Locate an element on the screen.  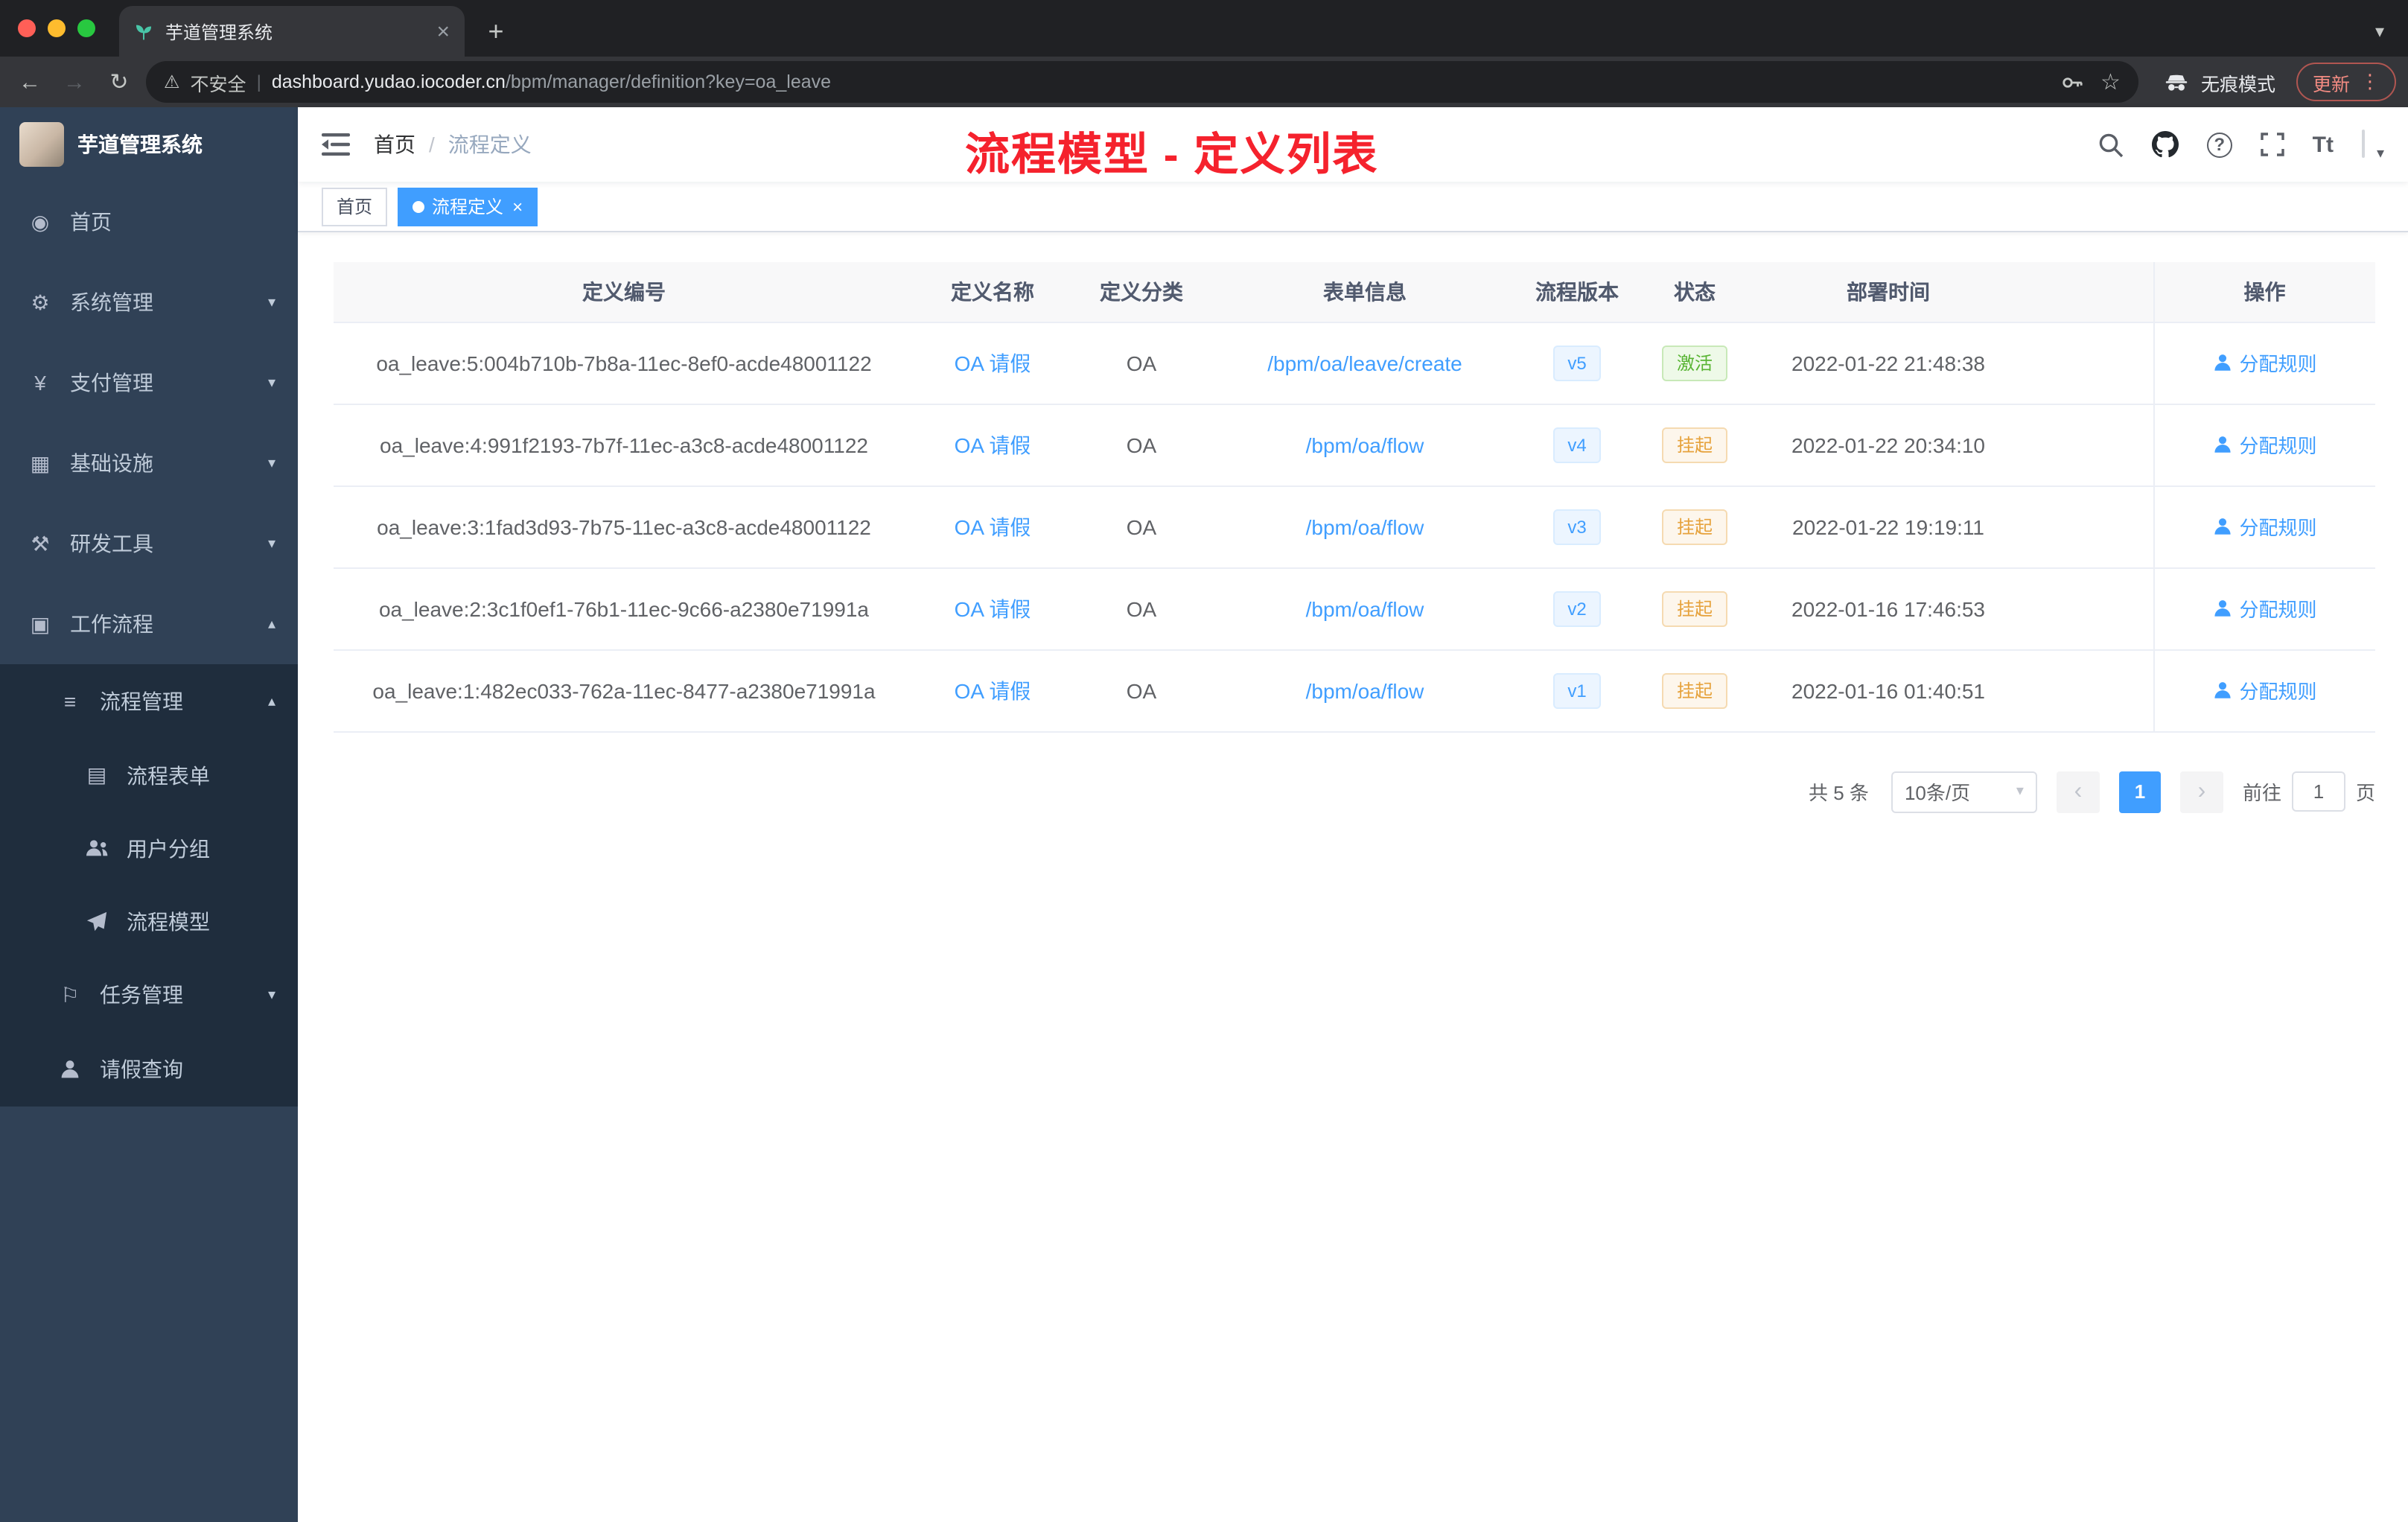
sidebar-item-label: 流程管理 is located at coordinates (141, 701).